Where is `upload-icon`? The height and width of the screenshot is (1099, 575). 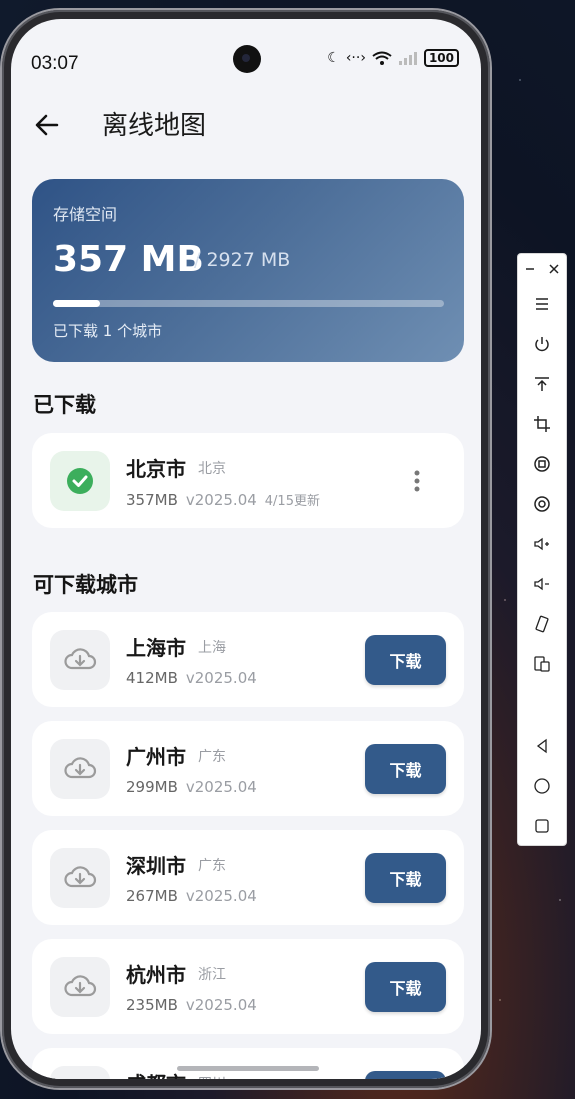 upload-icon is located at coordinates (542, 384).